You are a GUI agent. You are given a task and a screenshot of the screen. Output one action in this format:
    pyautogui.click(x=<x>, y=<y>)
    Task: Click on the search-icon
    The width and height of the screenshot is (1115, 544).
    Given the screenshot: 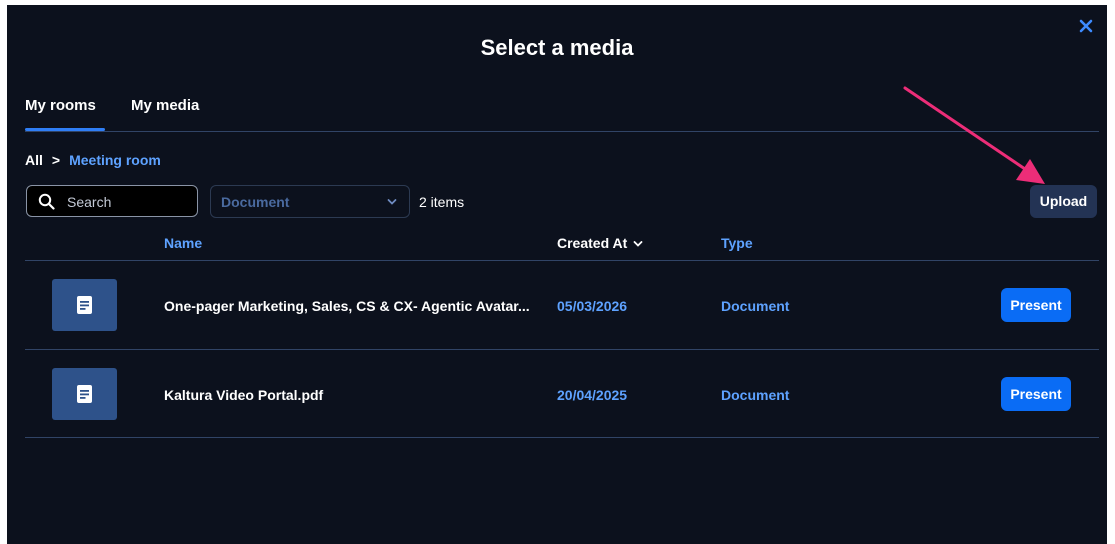 What is the action you would take?
    pyautogui.click(x=46, y=201)
    